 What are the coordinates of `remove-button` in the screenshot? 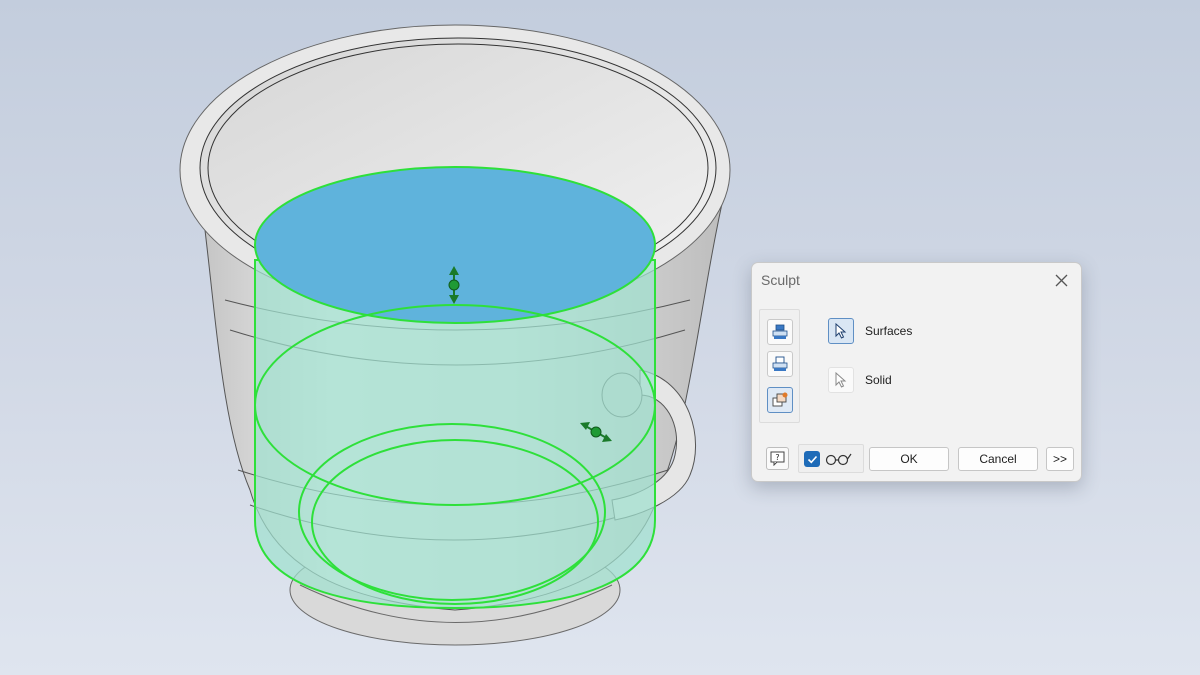 It's located at (780, 364).